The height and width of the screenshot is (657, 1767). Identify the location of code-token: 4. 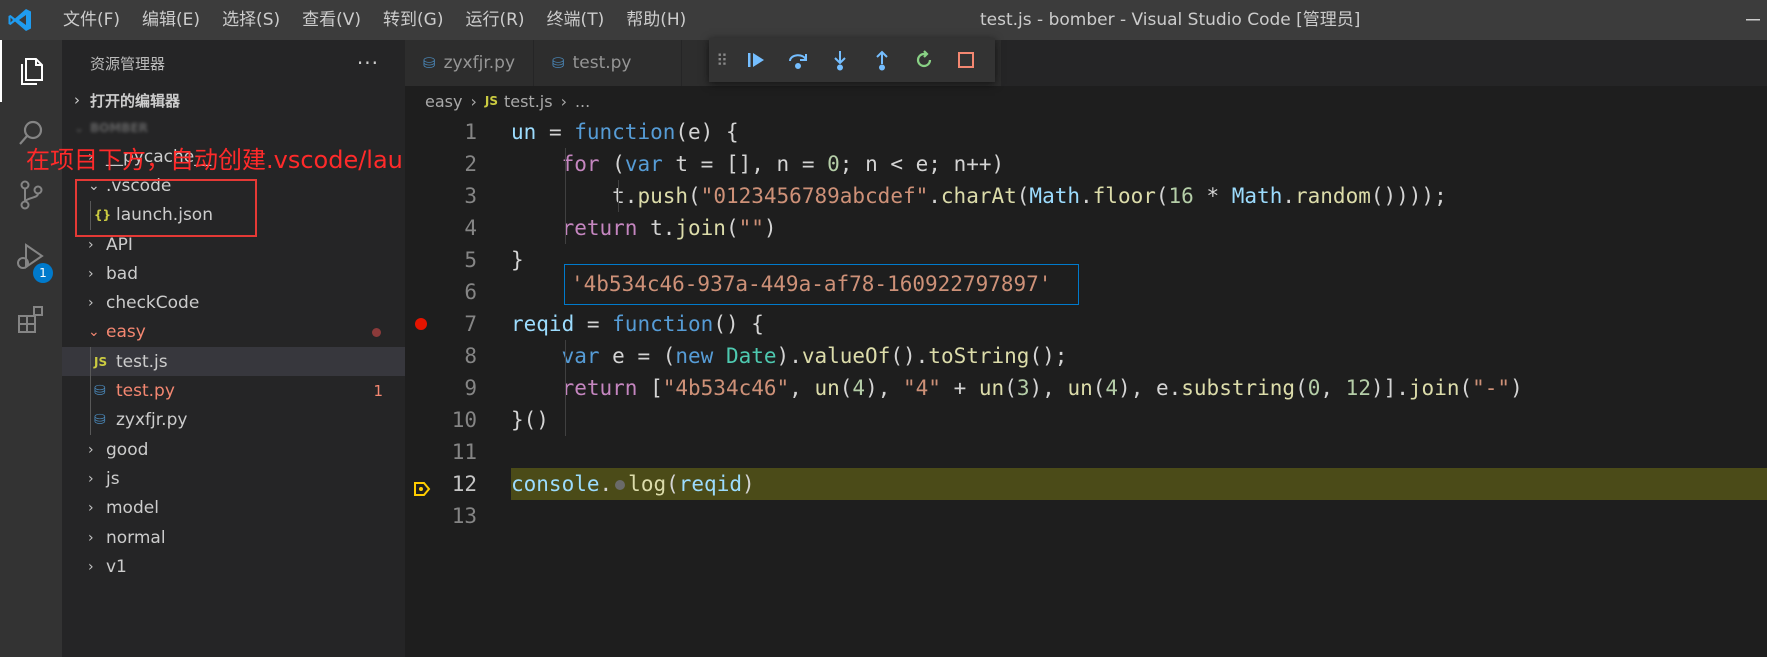
(1112, 388).